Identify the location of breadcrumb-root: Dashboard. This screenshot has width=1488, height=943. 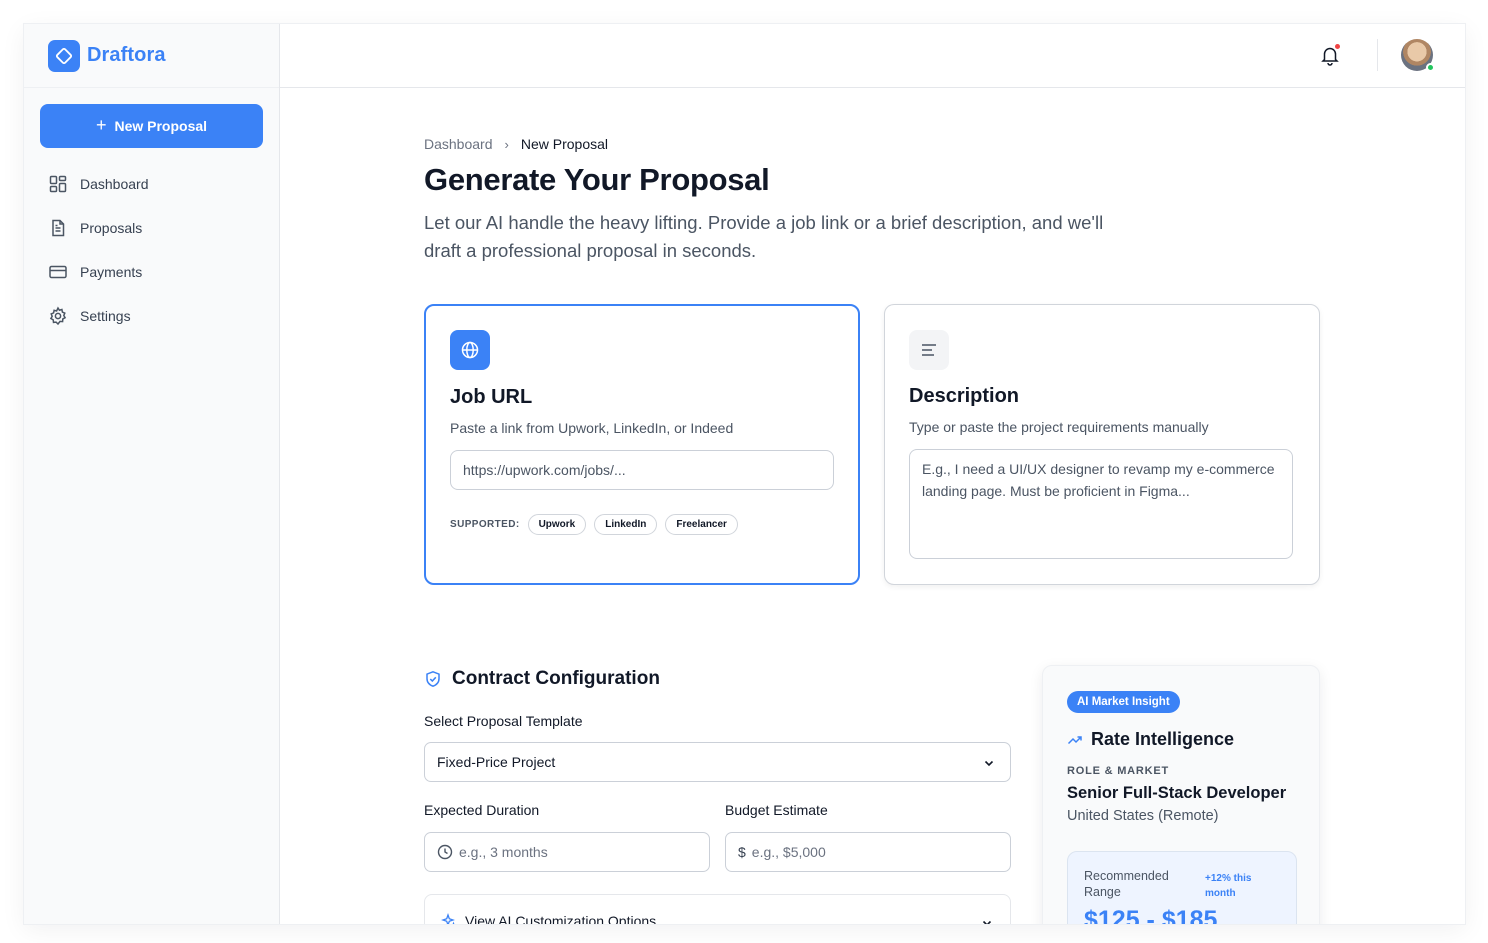
(458, 144).